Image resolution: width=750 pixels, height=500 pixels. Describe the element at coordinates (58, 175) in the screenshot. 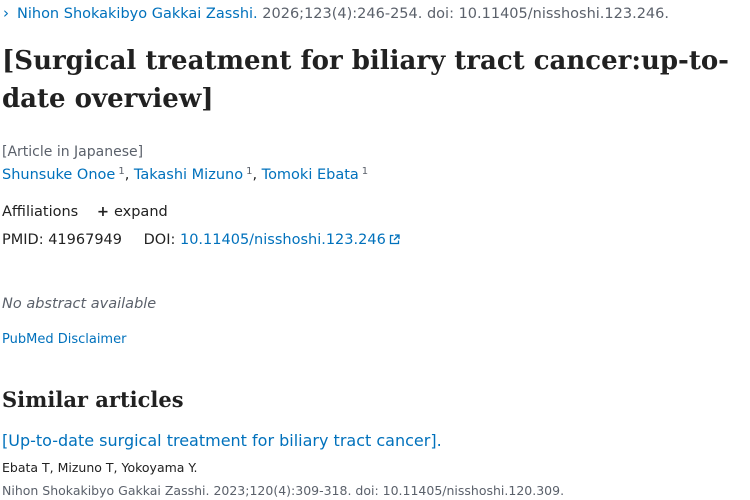

I see `author-link: Shunsuke Onoe` at that location.